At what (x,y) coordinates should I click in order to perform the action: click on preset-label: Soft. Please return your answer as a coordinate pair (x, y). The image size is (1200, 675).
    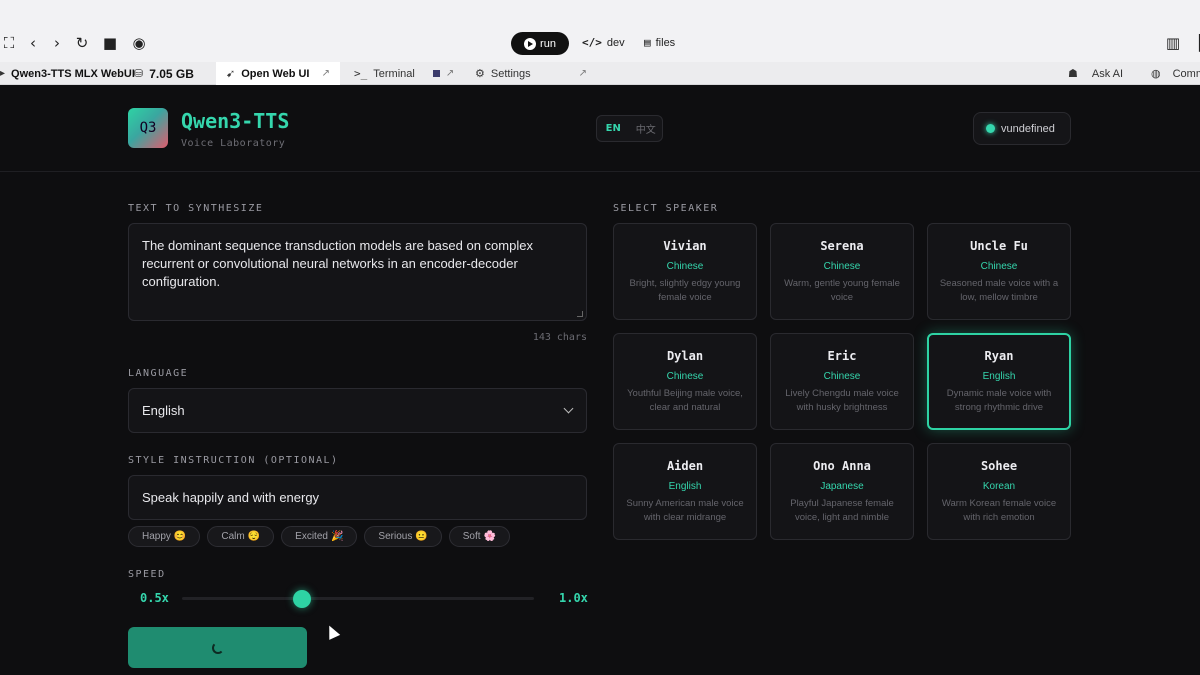
    Looking at the image, I should click on (471, 536).